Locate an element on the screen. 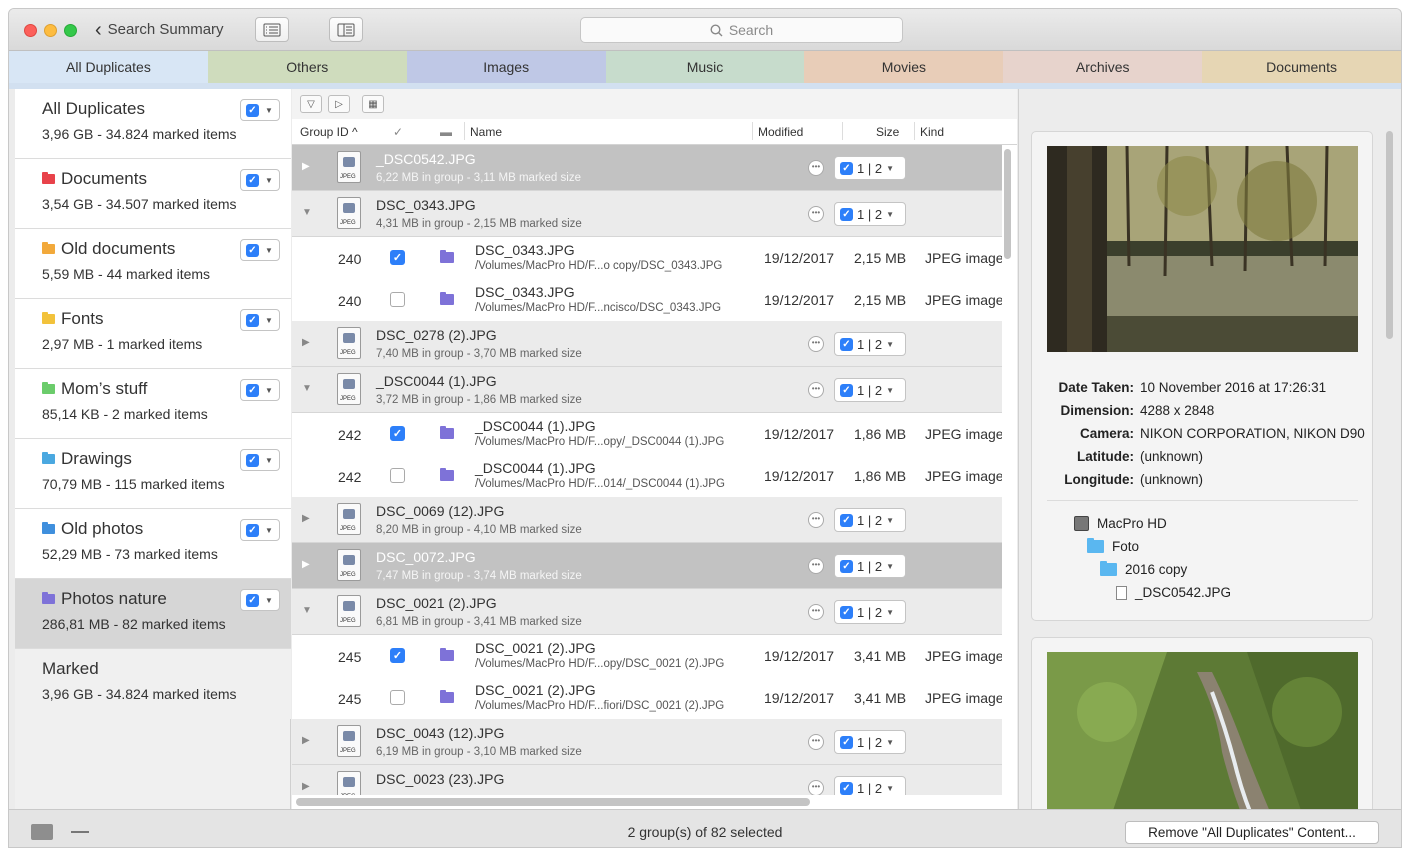 The image size is (1406, 848). group-summary: 6,22 MB in group - 3,11 MB marked size is located at coordinates (478, 178).